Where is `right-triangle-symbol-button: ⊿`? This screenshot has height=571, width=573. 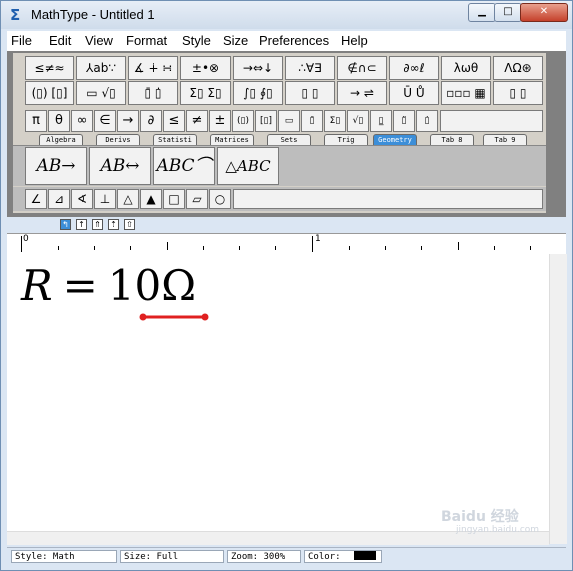
right-triangle-symbol-button: ⊿ is located at coordinates (59, 199).